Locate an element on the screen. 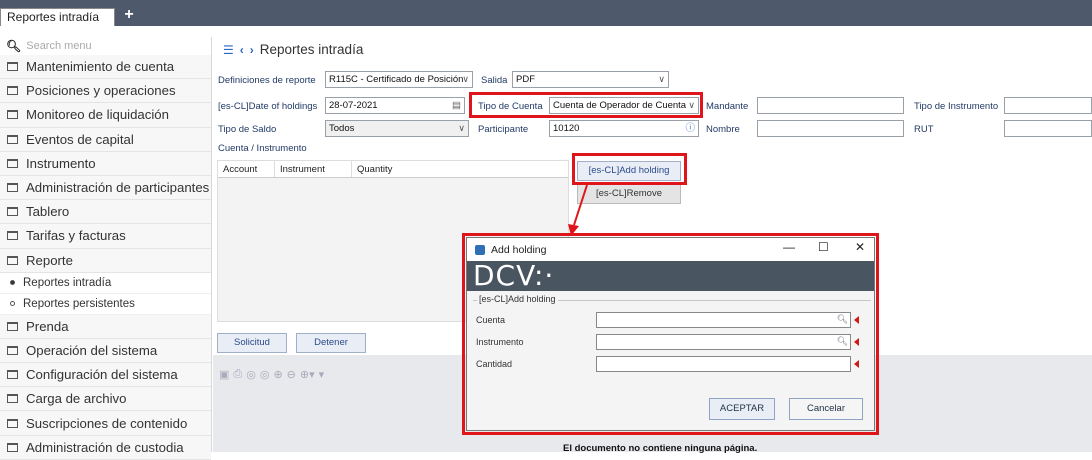  folder-open-icon is located at coordinates (12, 260).